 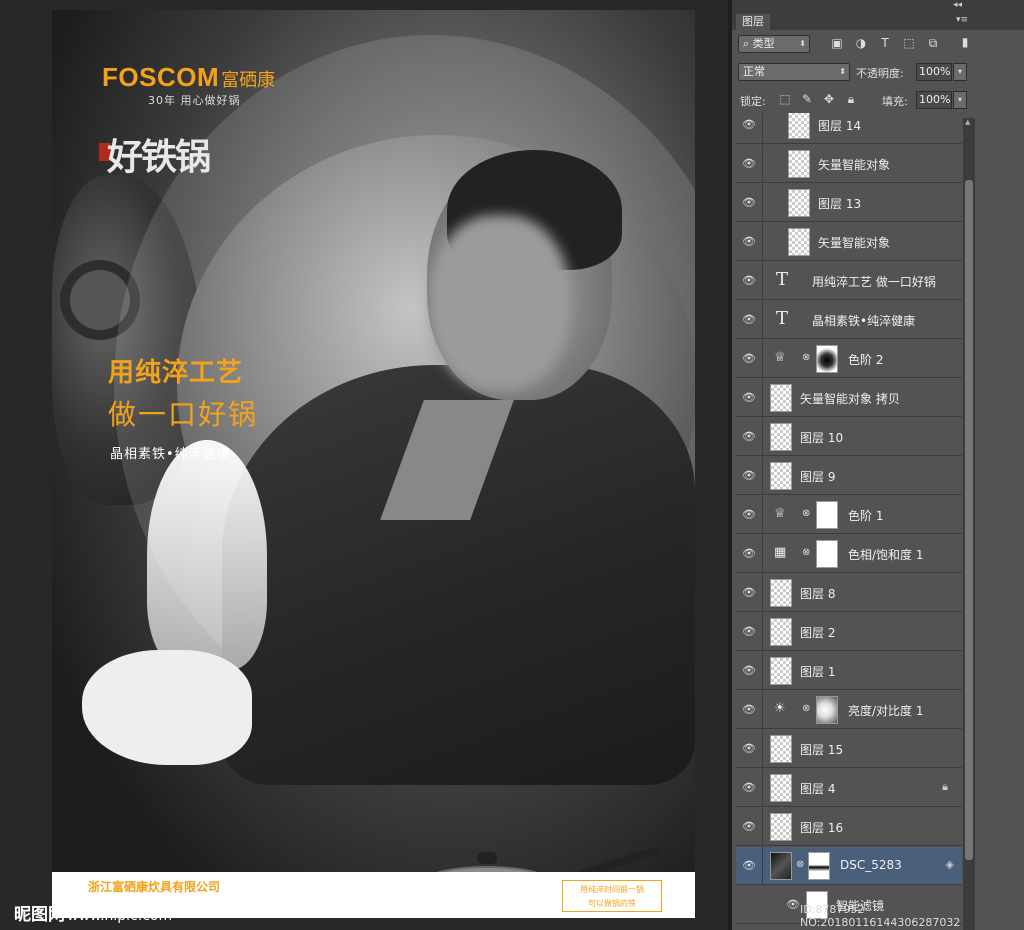 I want to click on fill-input: 100%, so click(x=934, y=100).